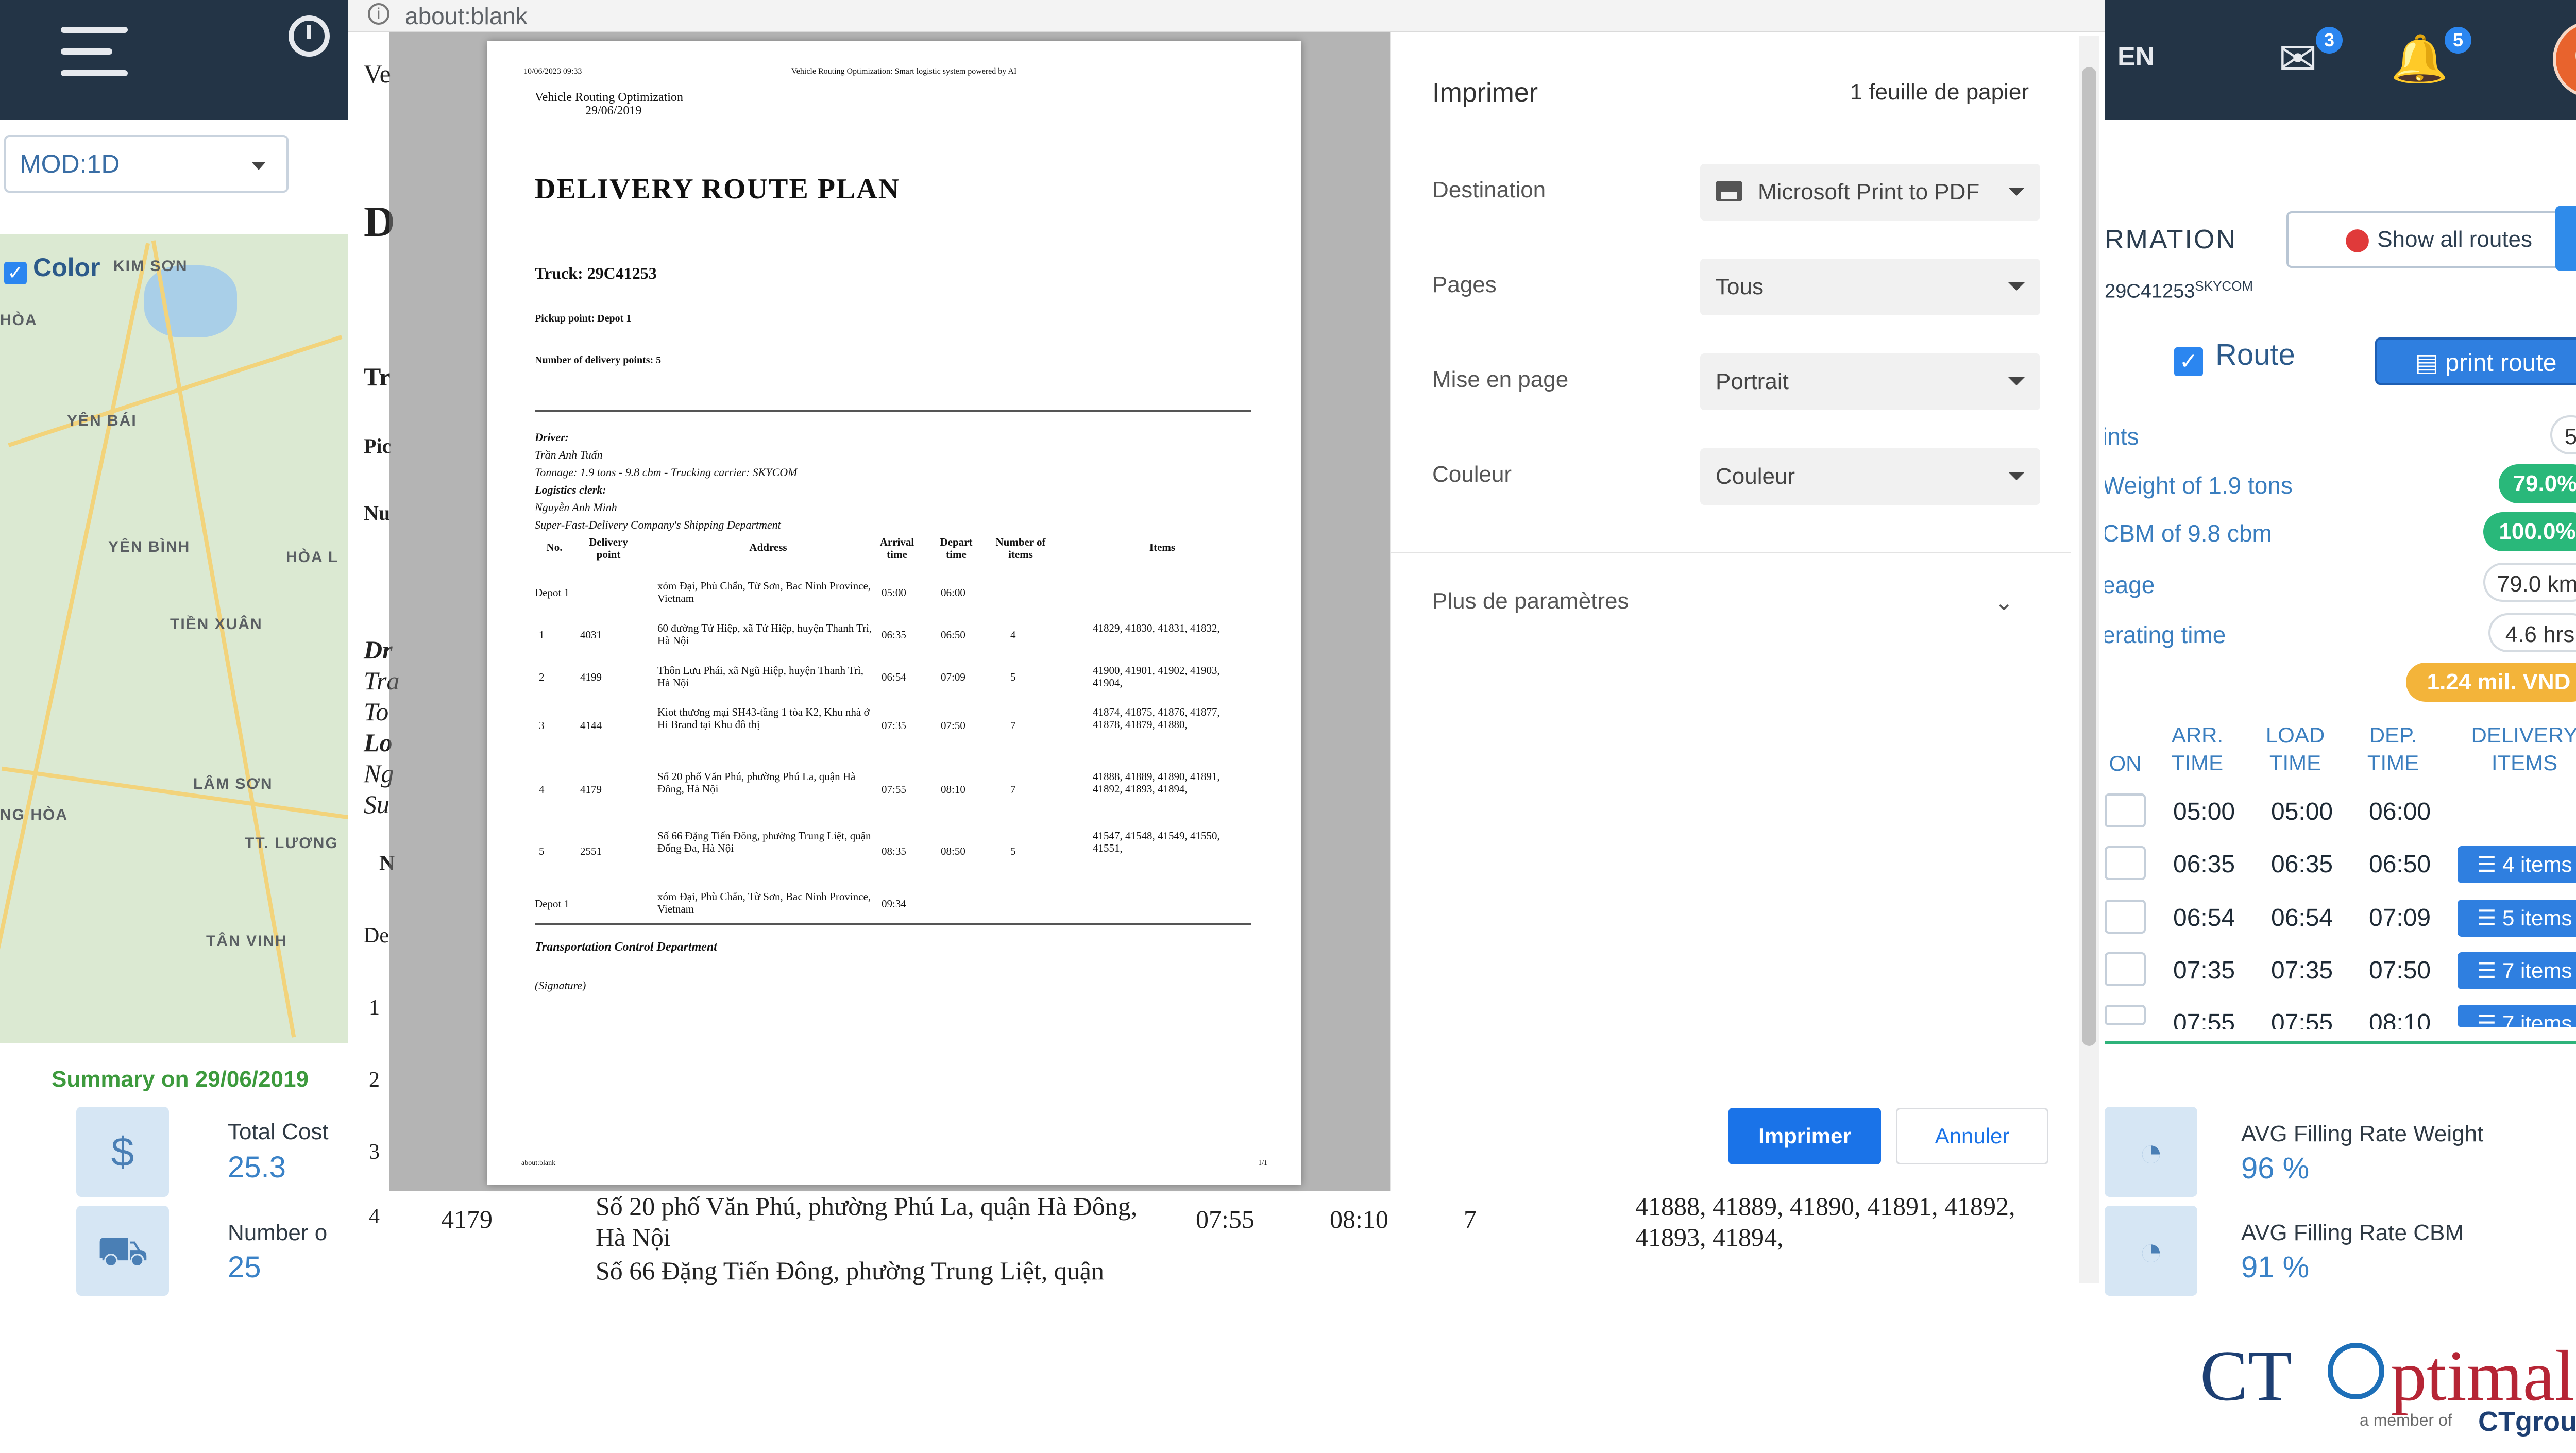 This screenshot has width=2576, height=1453. Describe the element at coordinates (2564, 59) in the screenshot. I see `avatar` at that location.